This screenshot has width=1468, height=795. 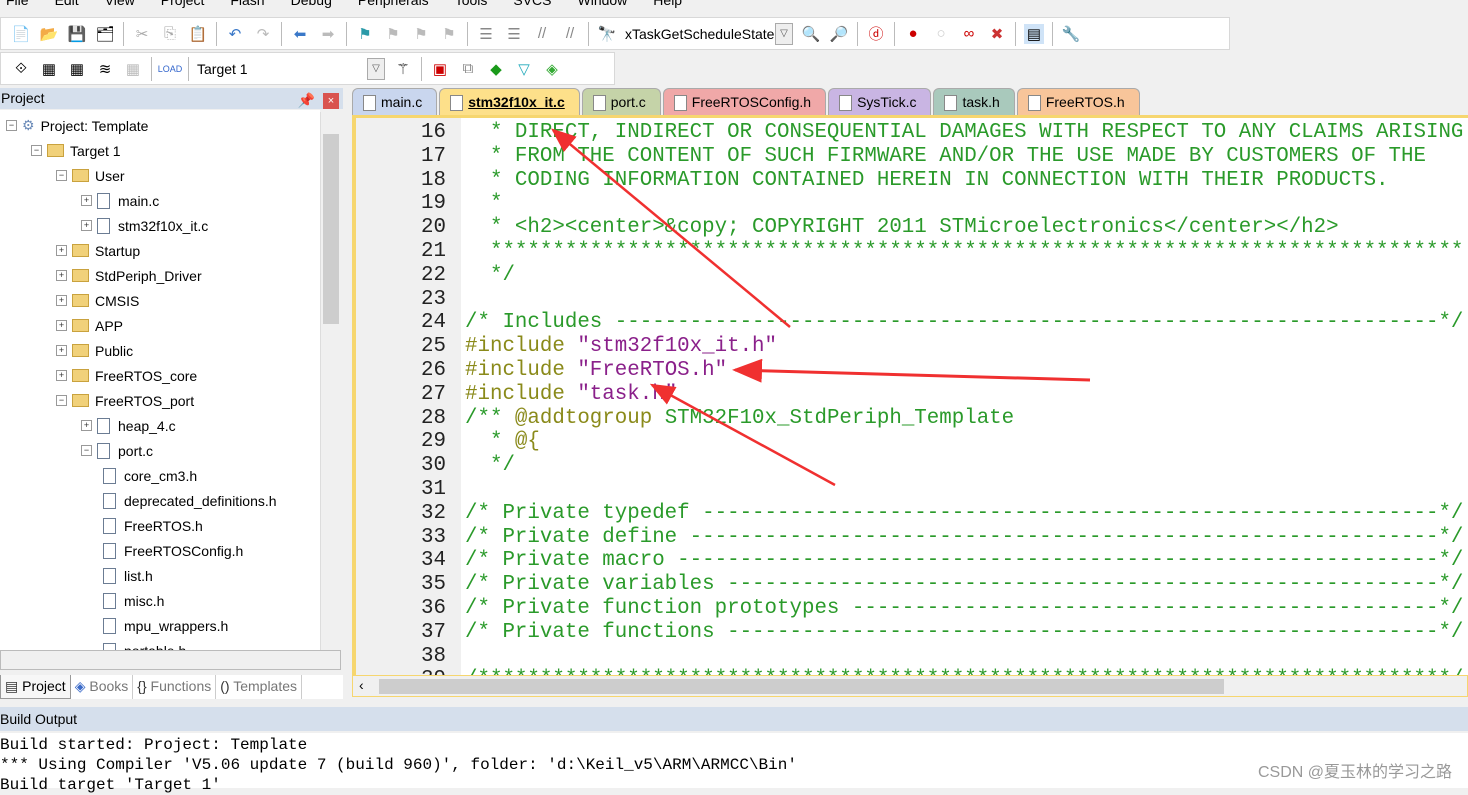 What do you see at coordinates (1078, 101) in the screenshot?
I see `tab-freertos-h: FreeRTOS.h` at bounding box center [1078, 101].